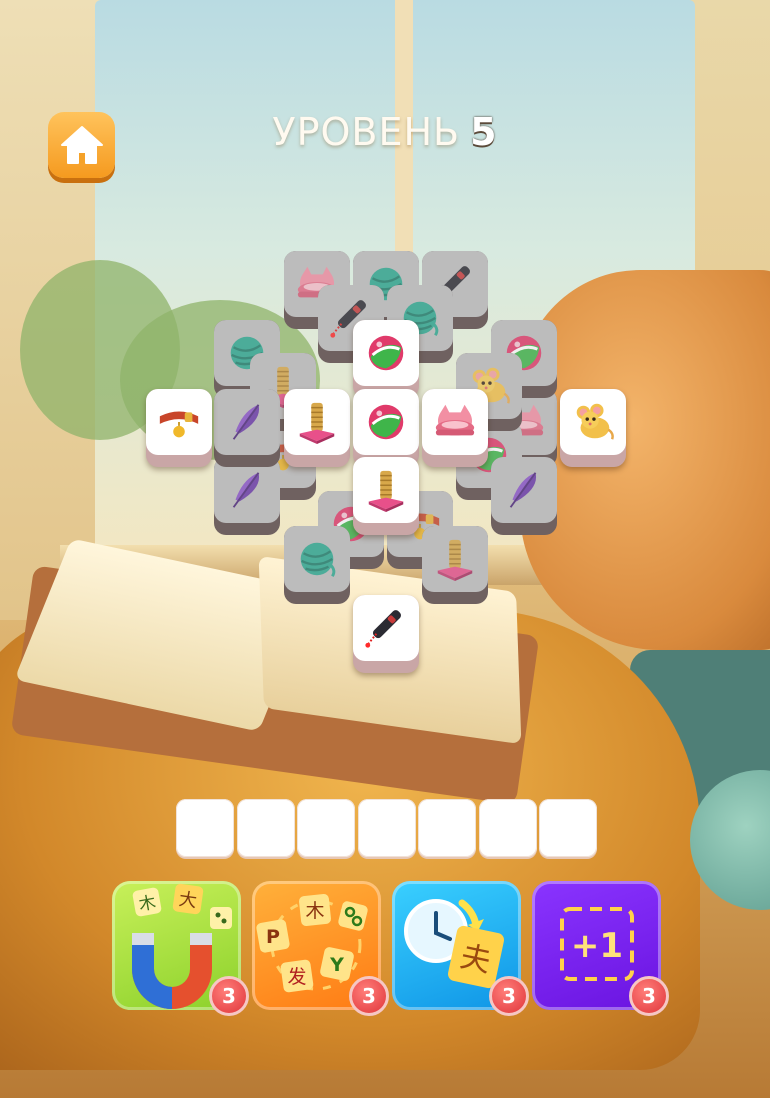 This screenshot has height=1098, width=770. Describe the element at coordinates (460, 948) in the screenshot. I see `undo-booster-button: 夫 3` at that location.